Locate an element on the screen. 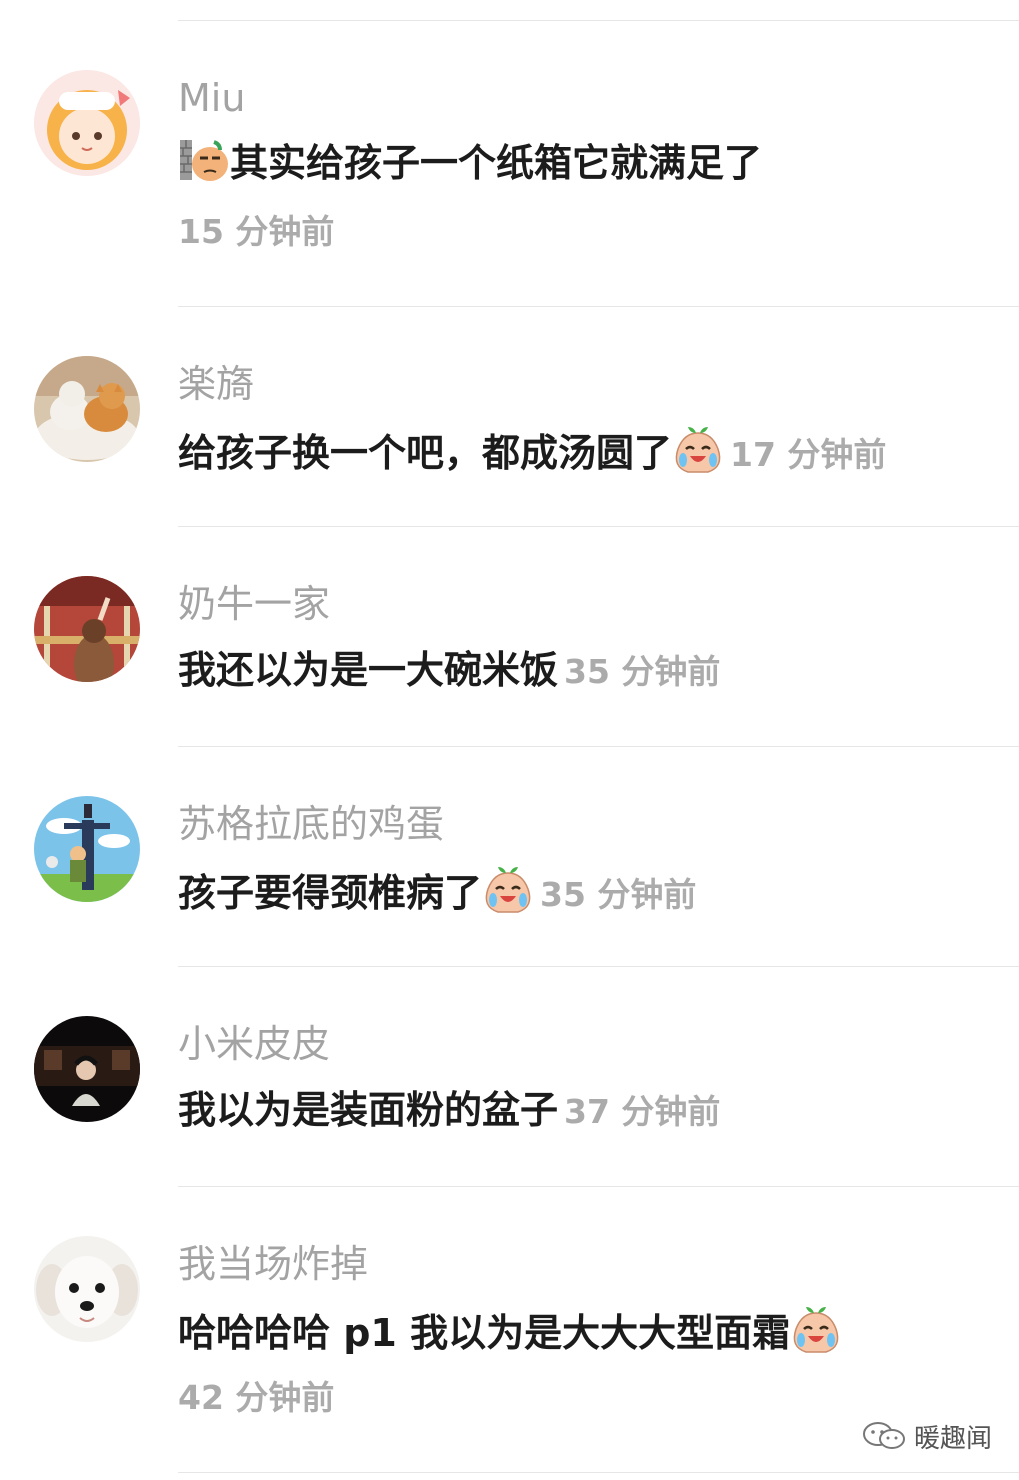 This screenshot has width=1019, height=1480. comment-body: 我以为是装面粉的盆子 is located at coordinates (368, 1110).